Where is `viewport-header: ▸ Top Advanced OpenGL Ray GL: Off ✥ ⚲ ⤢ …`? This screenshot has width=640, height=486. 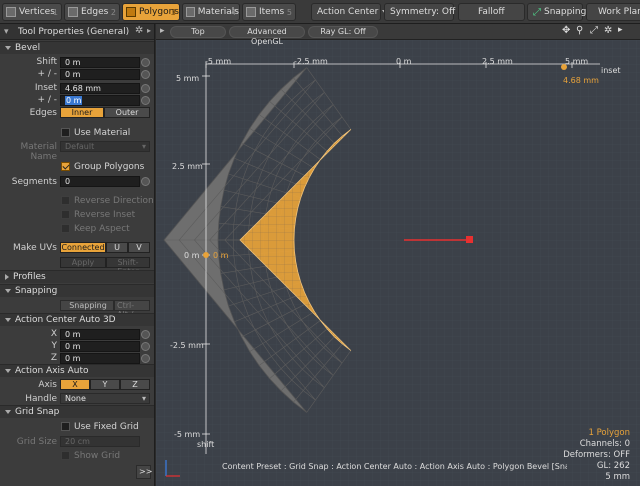
viewport-header: ▸ Top Advanced OpenGL Ray GL: Off ✥ ⚲ ⤢ … is located at coordinates (398, 35).